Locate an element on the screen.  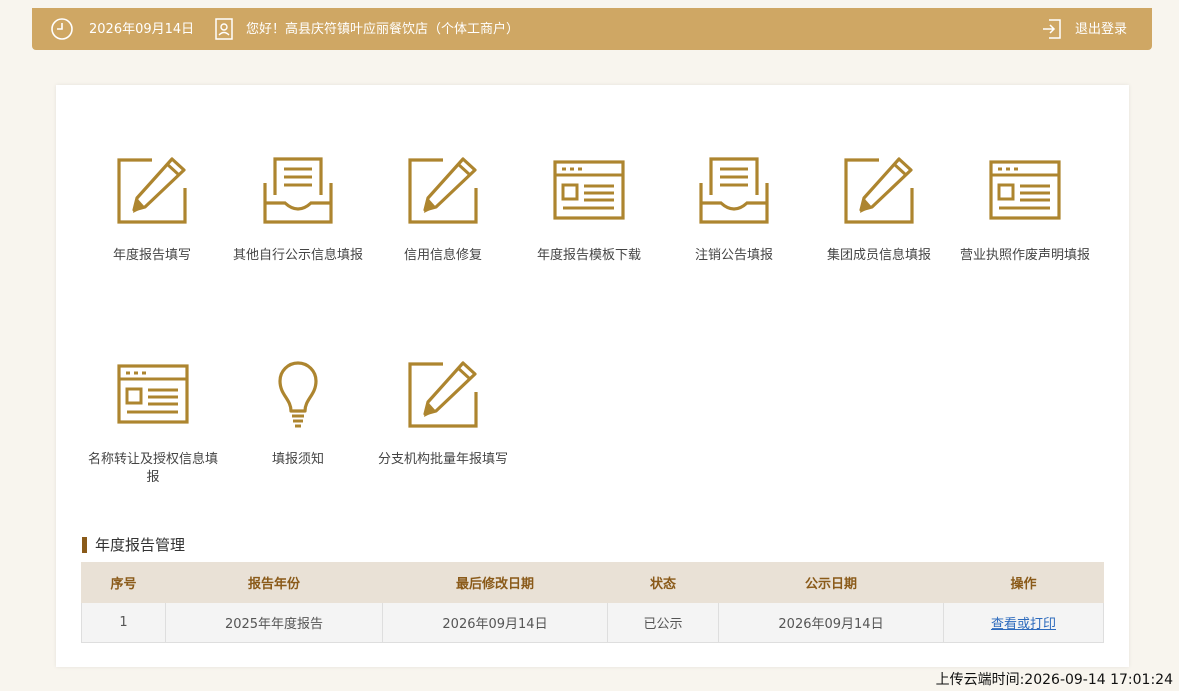
tile-branch-batch-report: 分支机构批量年报填写 is located at coordinates (443, 414).